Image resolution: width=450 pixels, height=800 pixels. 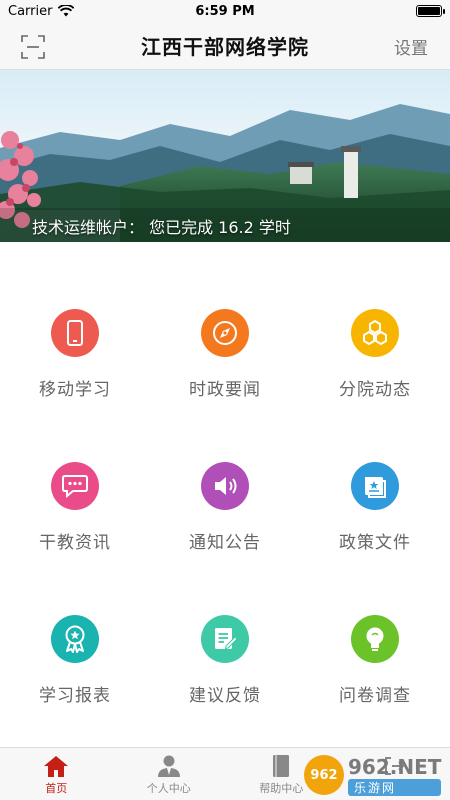 What do you see at coordinates (56, 766) in the screenshot?
I see `home-icon` at bounding box center [56, 766].